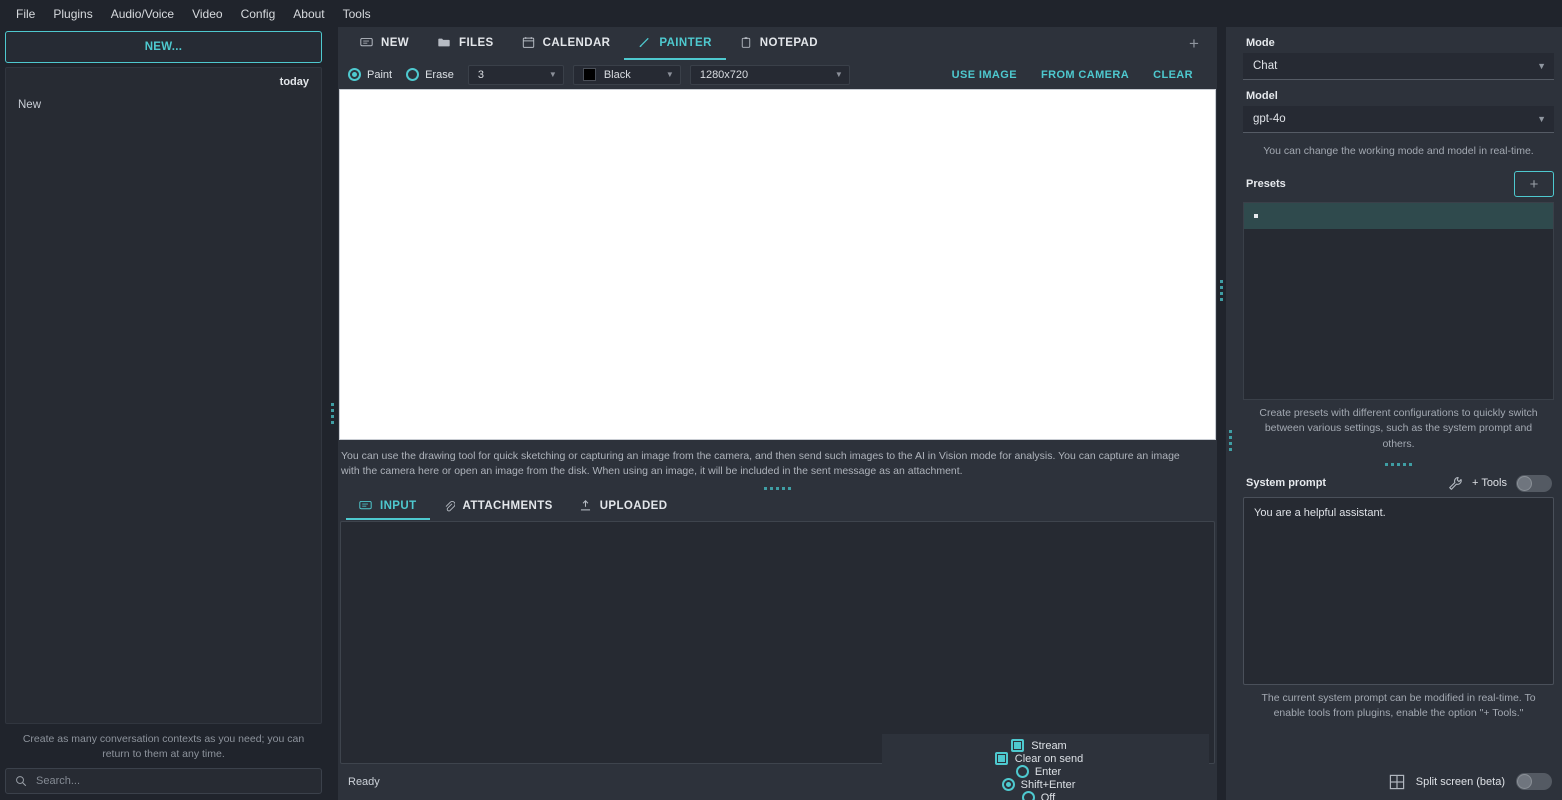 The width and height of the screenshot is (1562, 800). Describe the element at coordinates (1038, 784) in the screenshot. I see `send-mode-shift-enter-radio: Shift+Enter` at that location.